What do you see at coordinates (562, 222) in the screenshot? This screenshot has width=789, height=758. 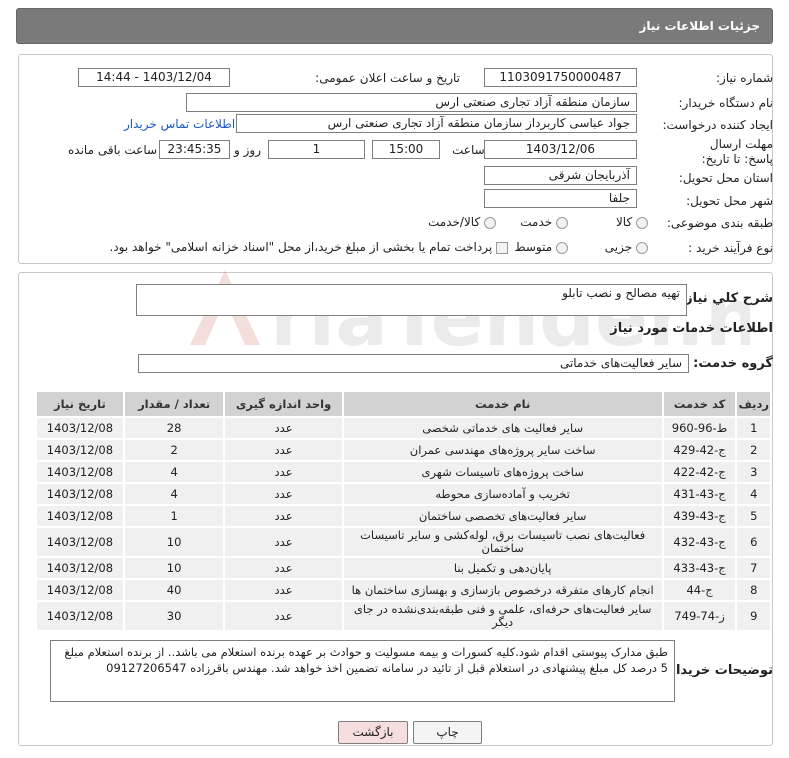 I see `radio-service` at bounding box center [562, 222].